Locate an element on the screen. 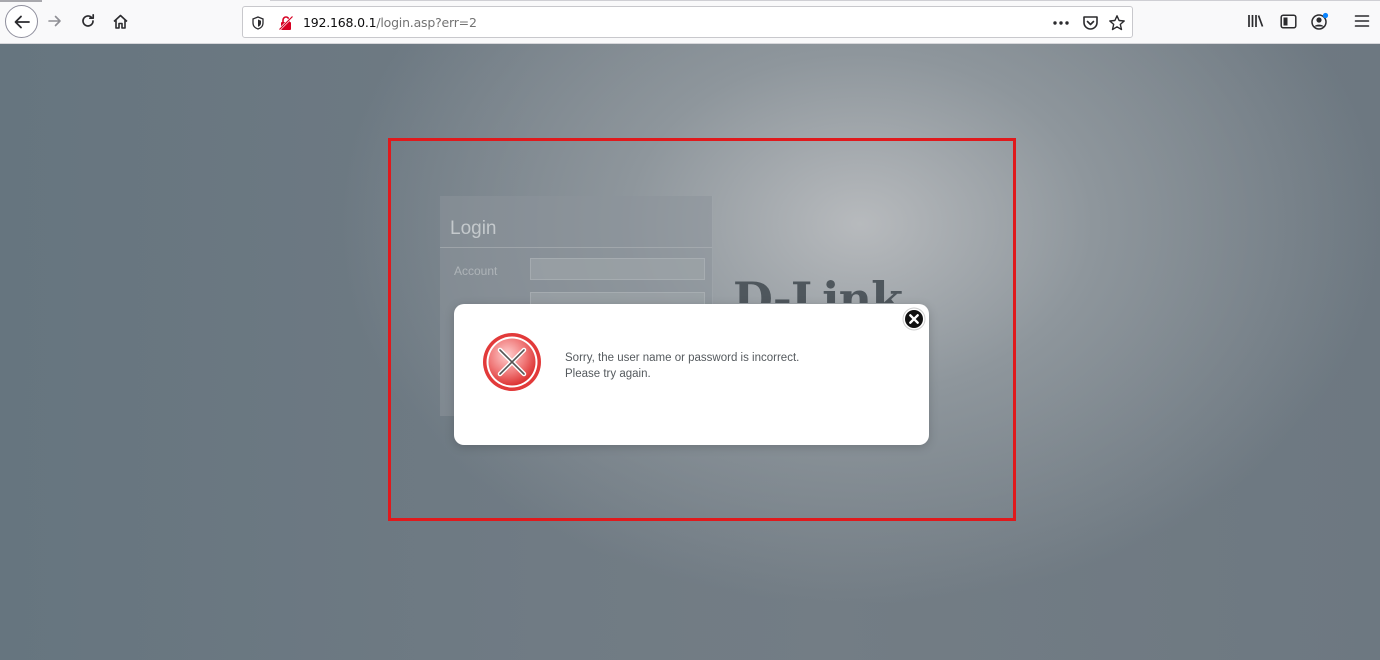  account-icon is located at coordinates (1320, 21).